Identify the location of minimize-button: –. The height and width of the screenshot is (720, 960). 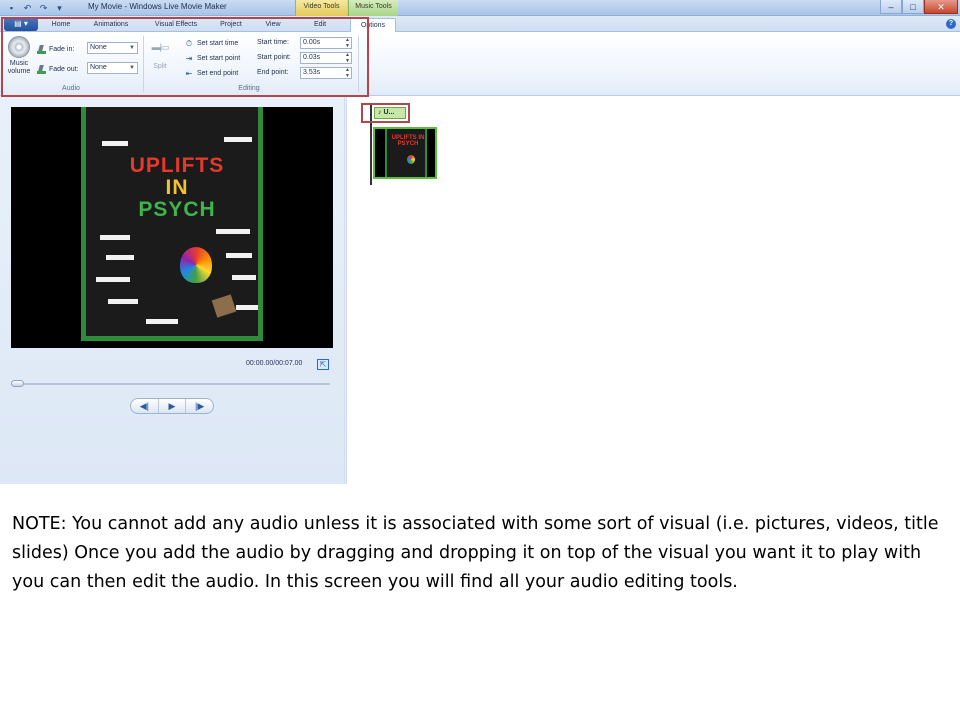
(891, 7).